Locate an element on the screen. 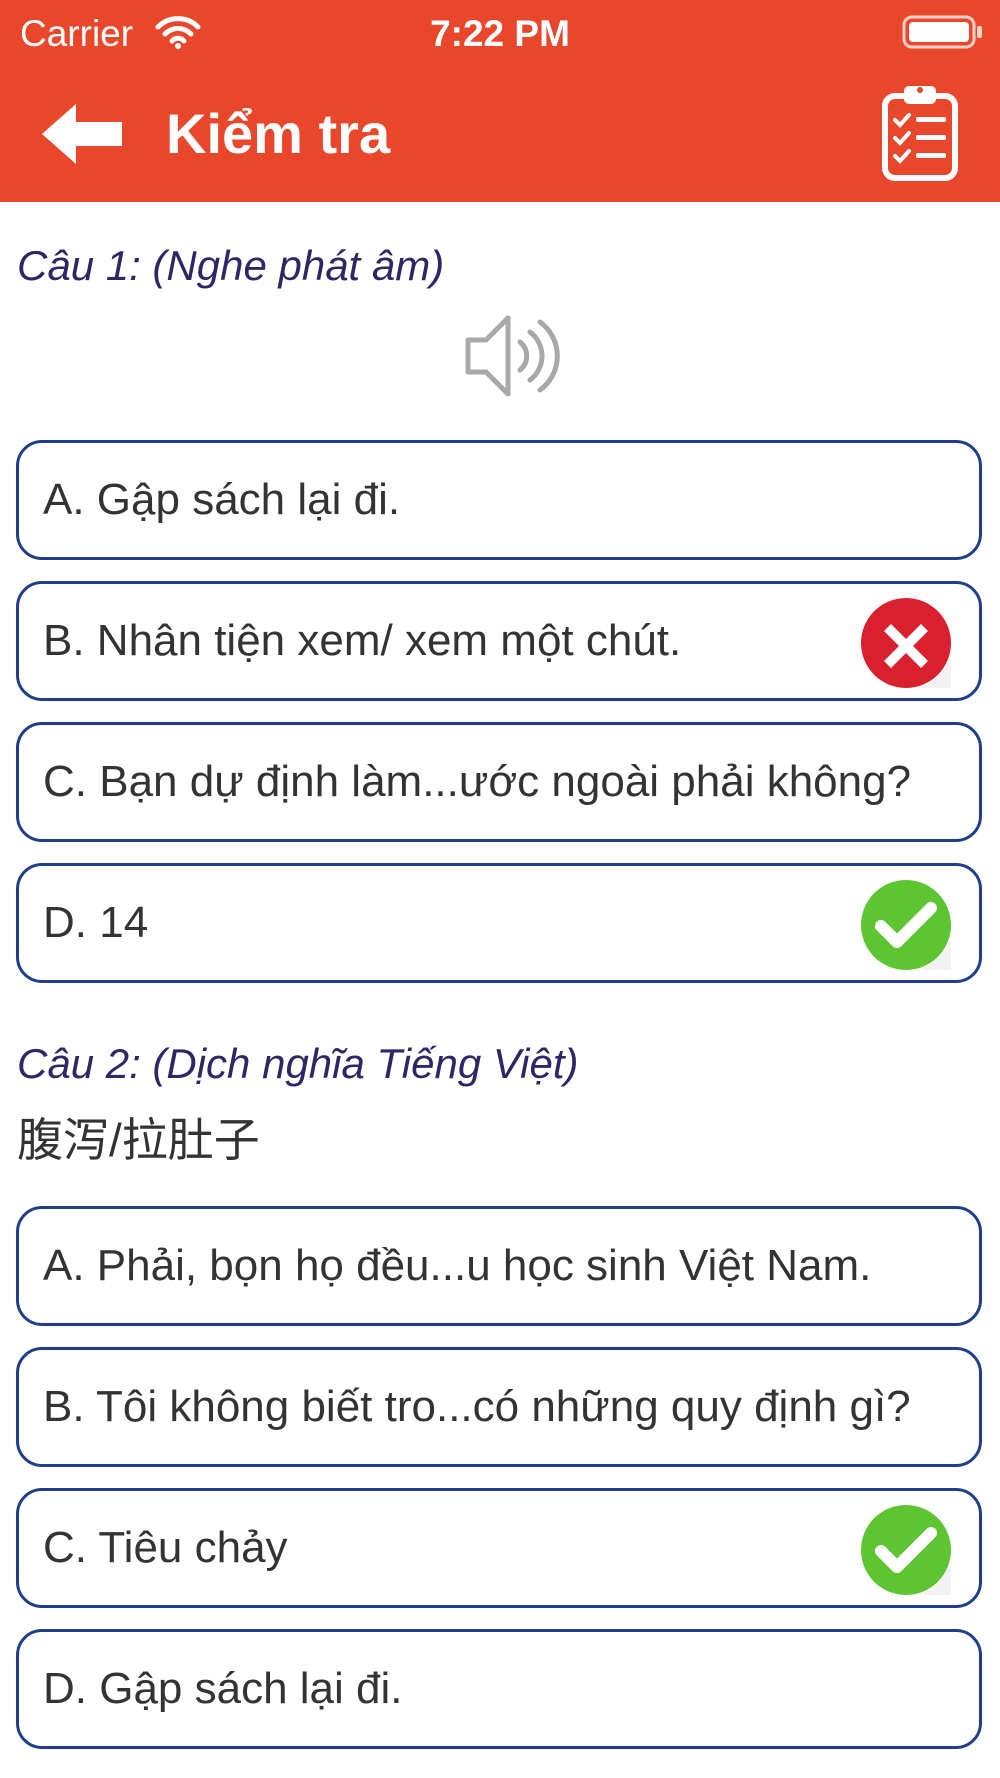  page-title: Kiểm tra is located at coordinates (278, 133).